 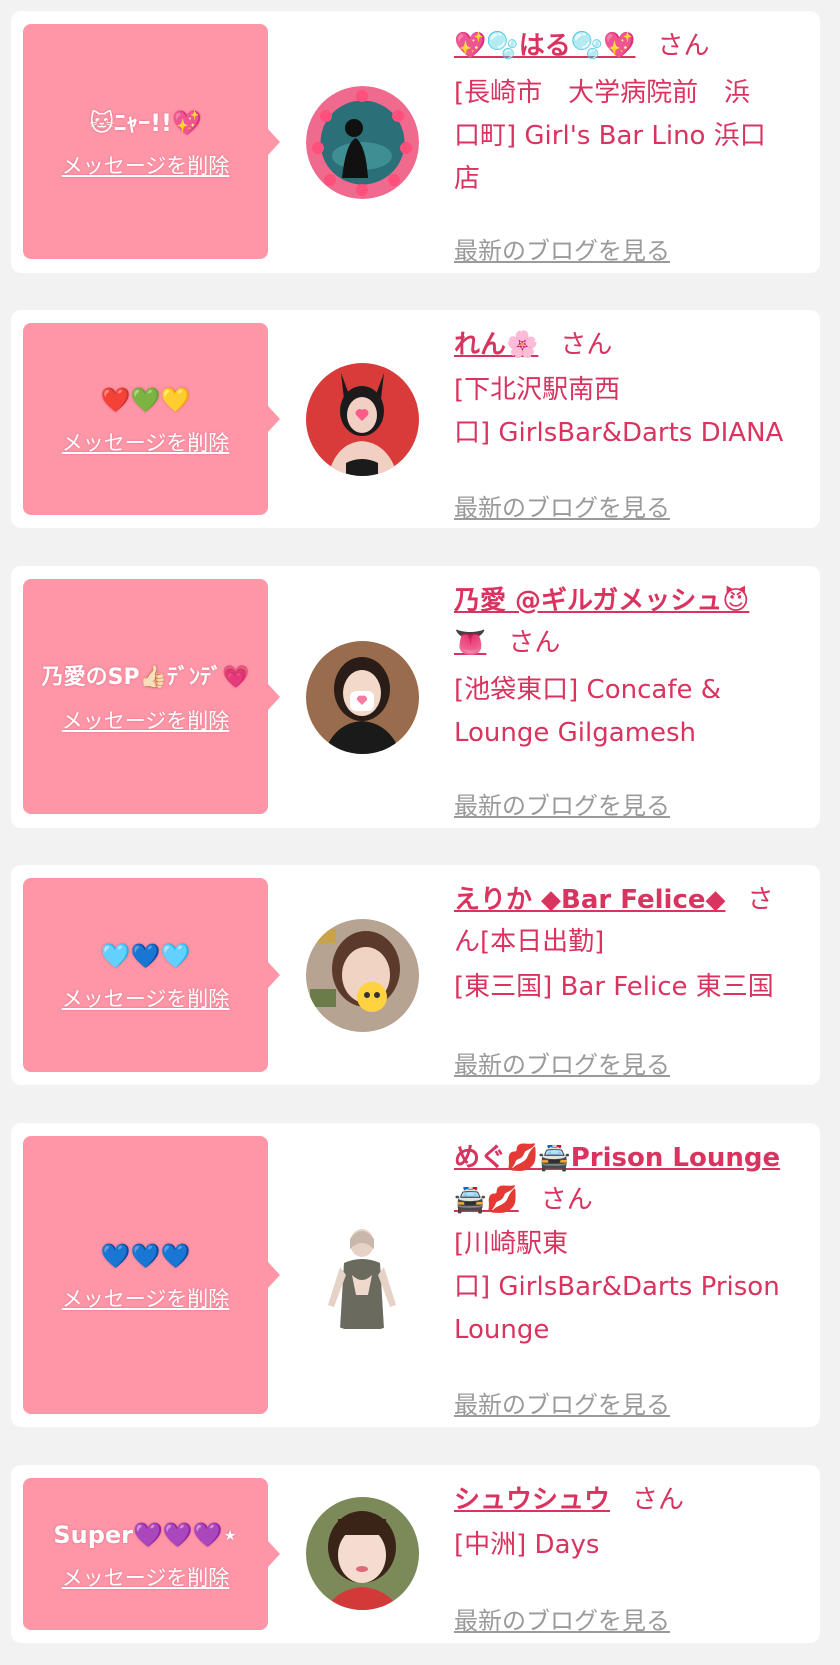 I want to click on shop-line: 口町] Girl's Bar Lino 浜口, so click(x=610, y=136).